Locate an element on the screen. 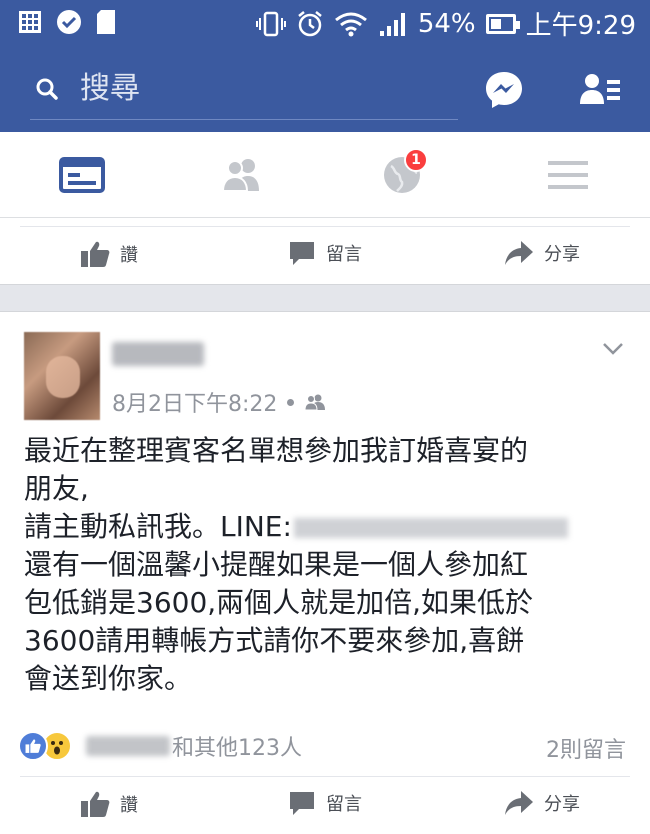 Image resolution: width=650 pixels, height=834 pixels. post-line: 最近在整理賓客名單想參加我訂婚喜宴的 is located at coordinates (276, 450).